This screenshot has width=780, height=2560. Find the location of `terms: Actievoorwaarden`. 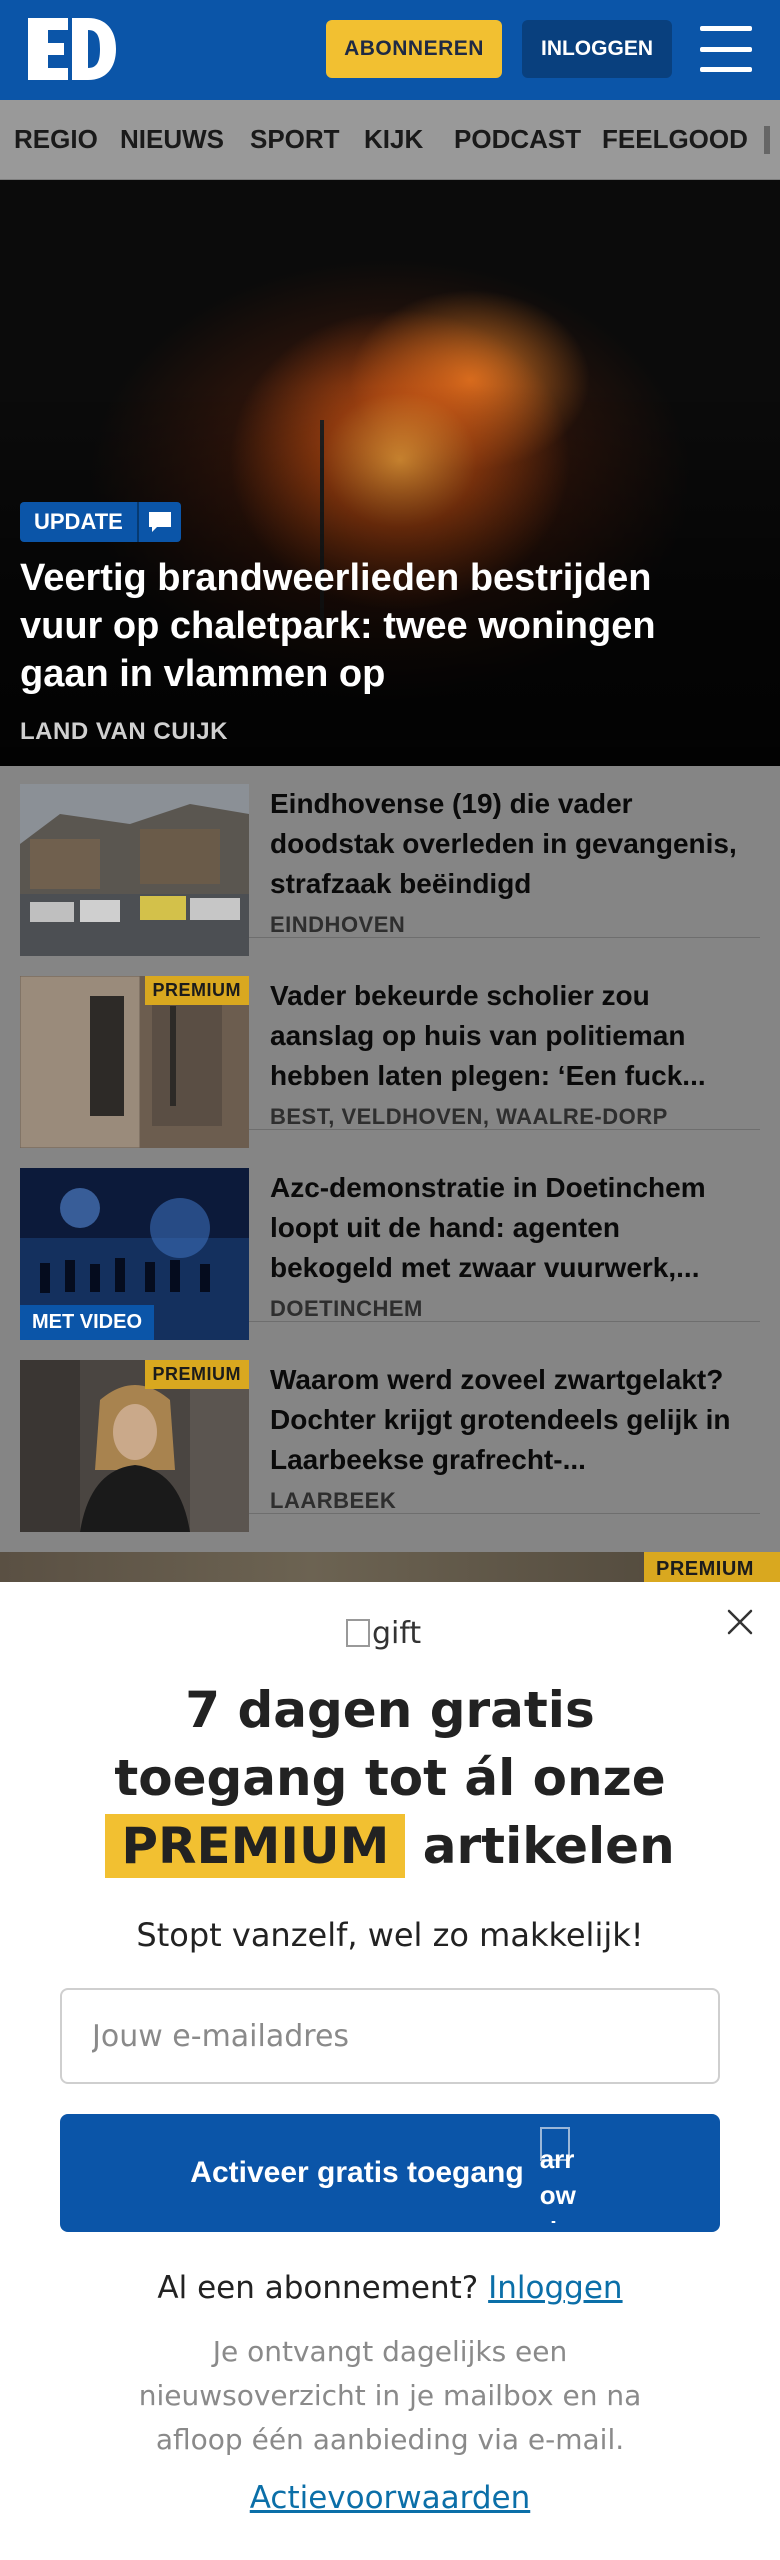

terms: Actievoorwaarden is located at coordinates (390, 2498).